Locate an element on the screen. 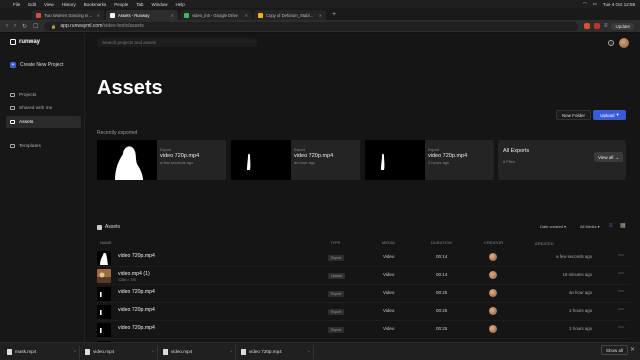 This screenshot has height=360, width=640. bookmark-icon: ☐ is located at coordinates (35, 26).